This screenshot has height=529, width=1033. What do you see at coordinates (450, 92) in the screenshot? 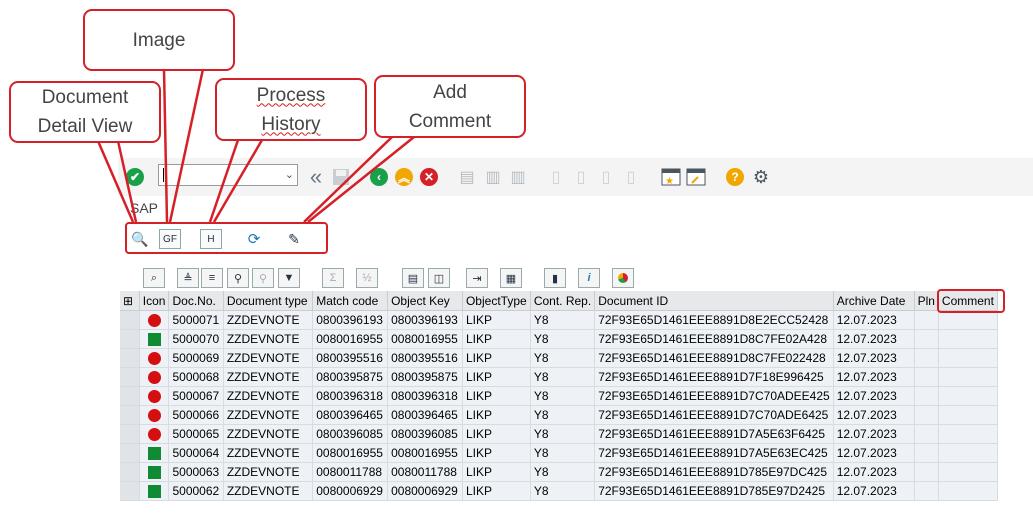
I see `callout-text: Add` at bounding box center [450, 92].